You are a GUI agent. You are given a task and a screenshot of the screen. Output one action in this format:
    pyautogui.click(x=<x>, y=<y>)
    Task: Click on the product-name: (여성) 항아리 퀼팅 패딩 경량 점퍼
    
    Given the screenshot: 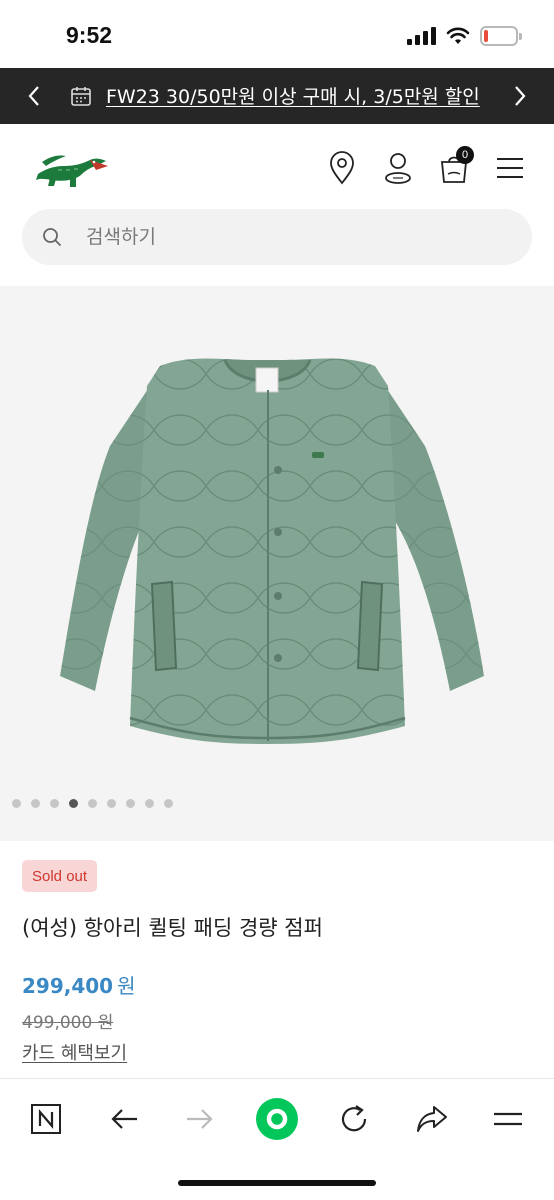 What is the action you would take?
    pyautogui.click(x=172, y=928)
    